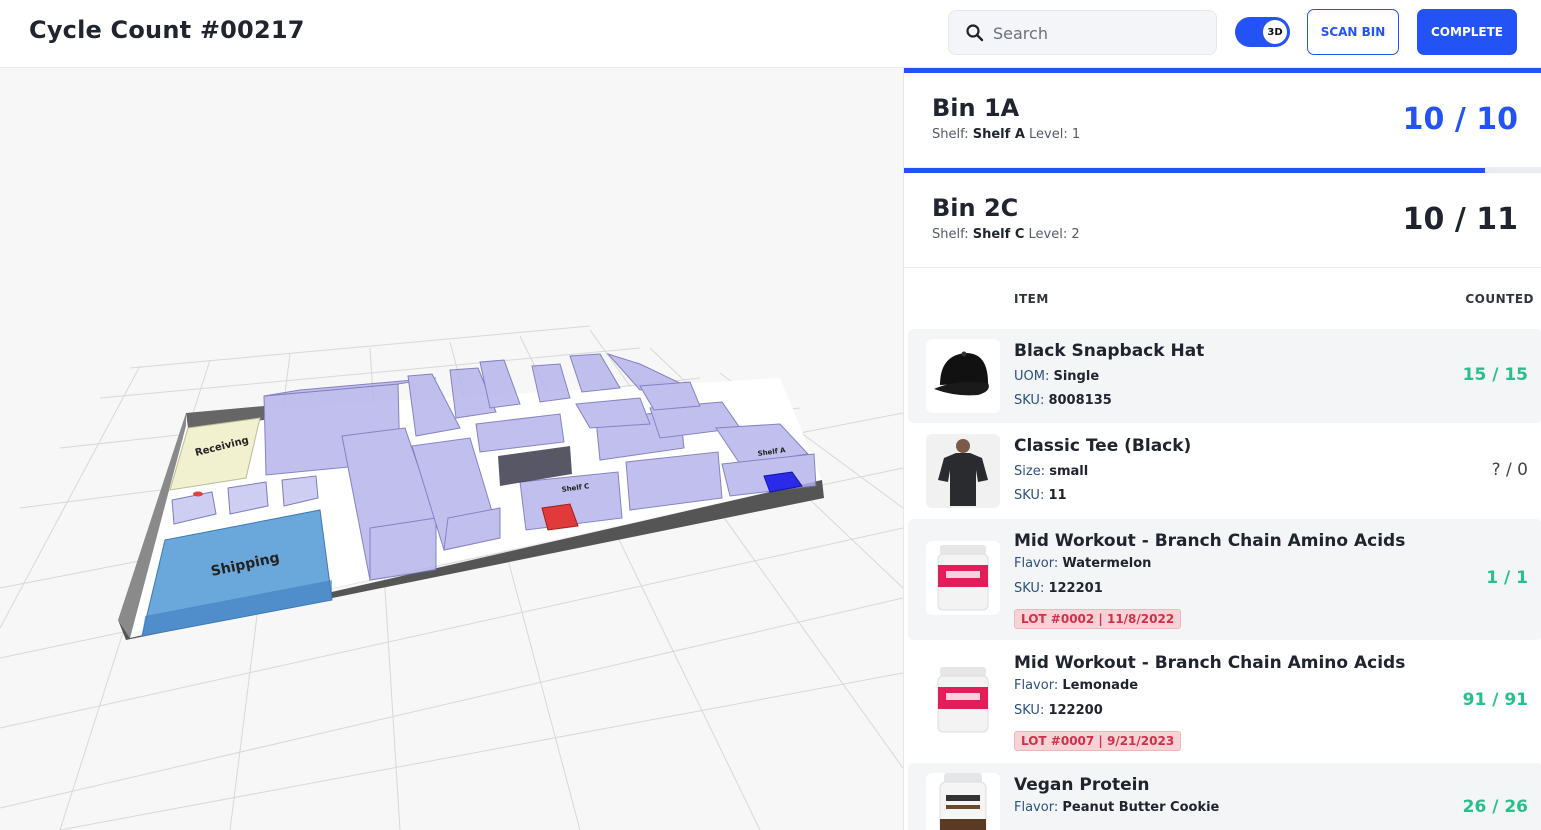 The image size is (1541, 830). Describe the element at coordinates (1109, 351) in the screenshot. I see `item-title: Black Snapback Hat` at that location.